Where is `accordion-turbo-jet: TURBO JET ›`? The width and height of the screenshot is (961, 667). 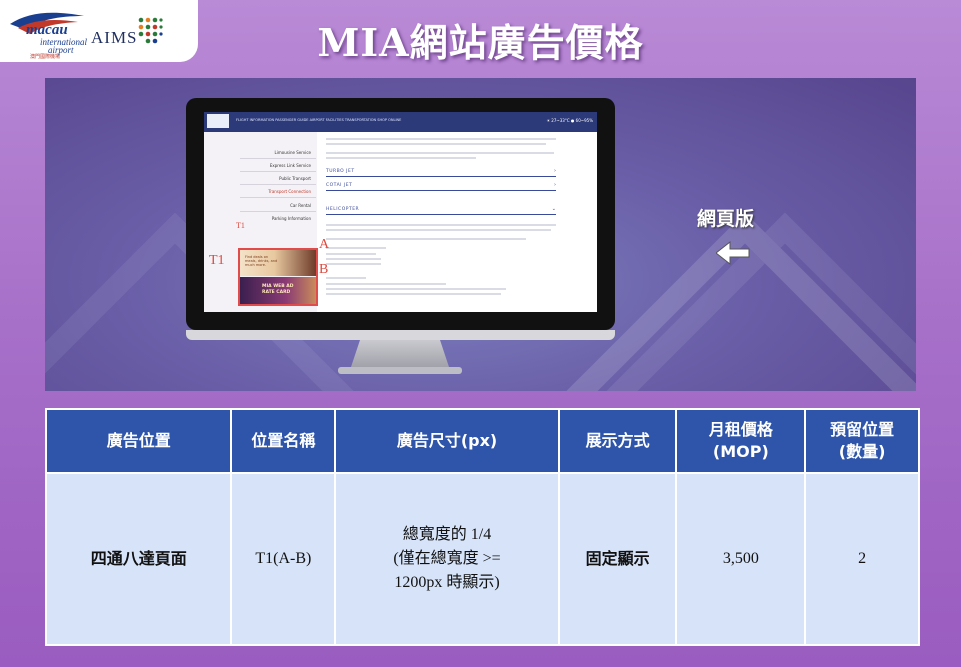
accordion-turbo-jet: TURBO JET › is located at coordinates (441, 172).